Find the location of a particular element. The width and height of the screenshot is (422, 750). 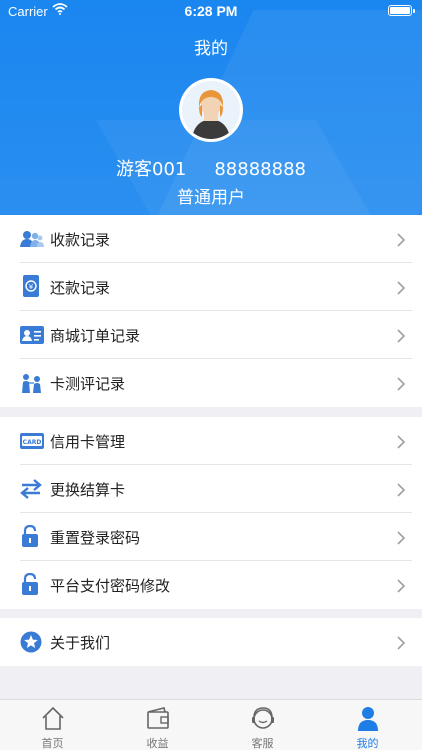

menu-item-payment-password: 平台支付密码修改 is located at coordinates (211, 585).